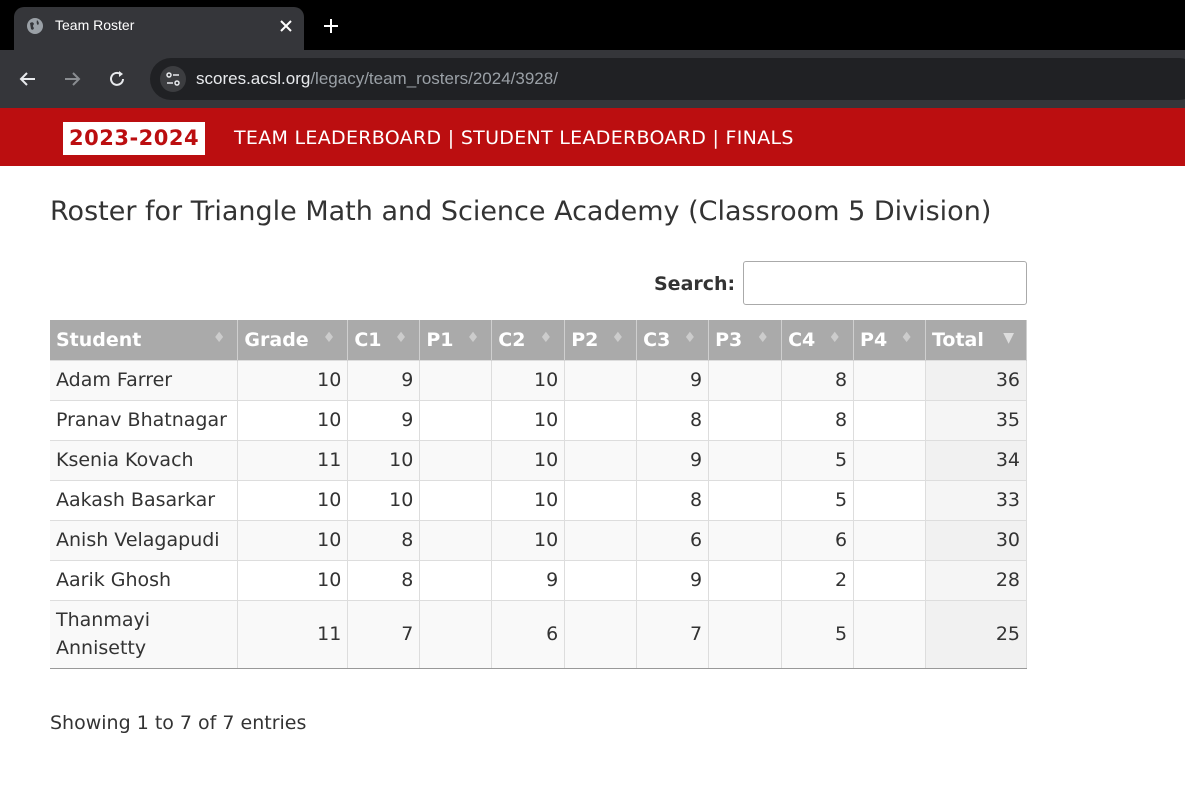 This screenshot has height=807, width=1185. What do you see at coordinates (745, 340) in the screenshot?
I see `column-header-p3: P3 ♦` at bounding box center [745, 340].